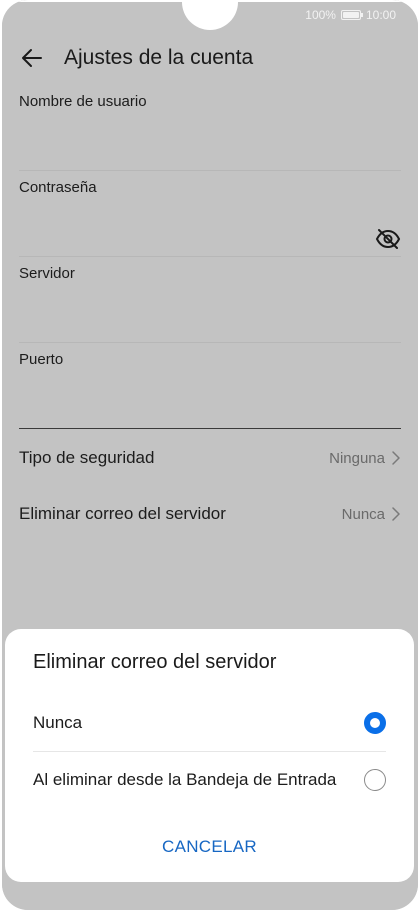 The height and width of the screenshot is (910, 420). I want to click on battery-icon, so click(351, 15).